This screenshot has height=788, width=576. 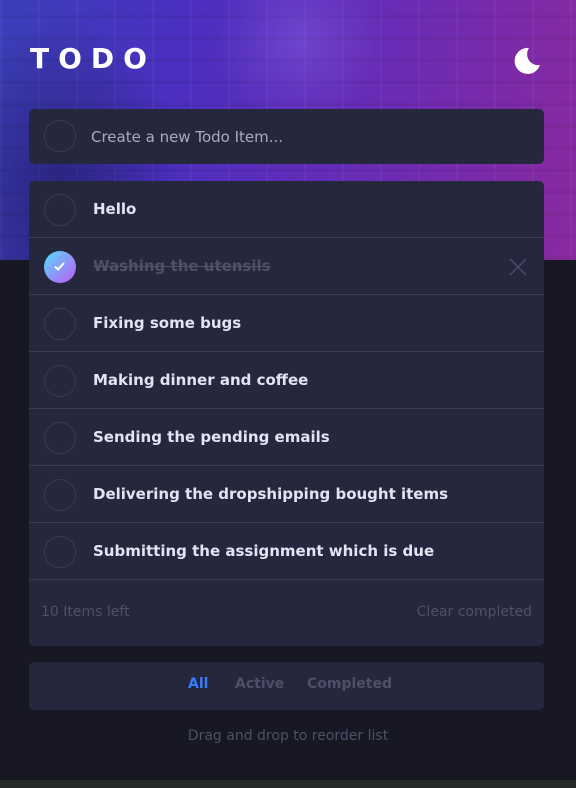 I want to click on new-todo-checkbox, so click(x=60, y=136).